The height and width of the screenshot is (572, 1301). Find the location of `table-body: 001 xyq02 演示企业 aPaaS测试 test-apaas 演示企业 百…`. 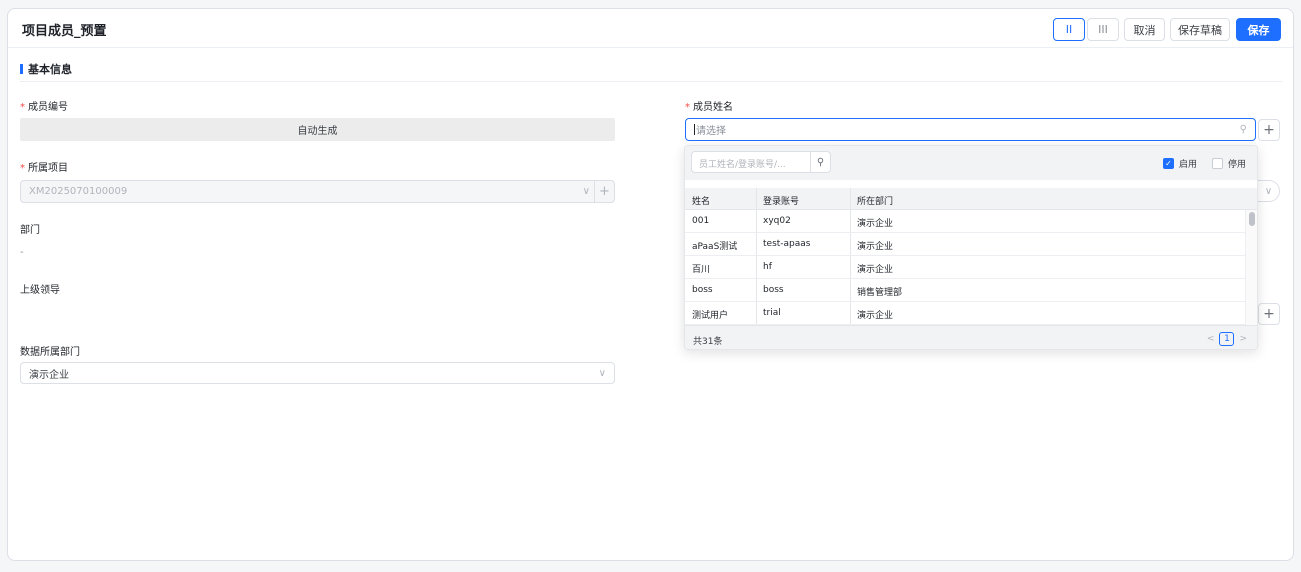

table-body: 001 xyq02 演示企业 aPaaS测试 test-apaas 演示企业 百… is located at coordinates (971, 267).